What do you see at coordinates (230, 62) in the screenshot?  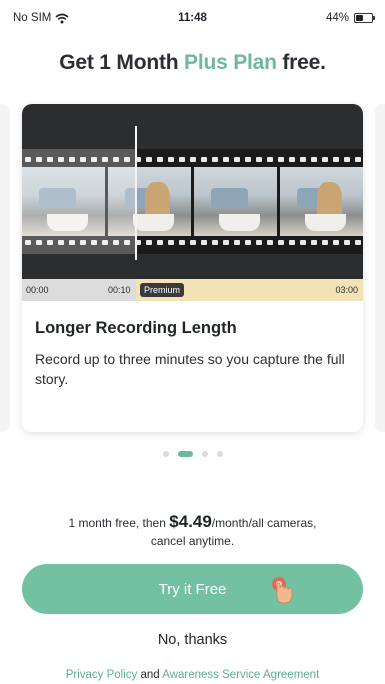 I see `title-accent: Plus Plan` at bounding box center [230, 62].